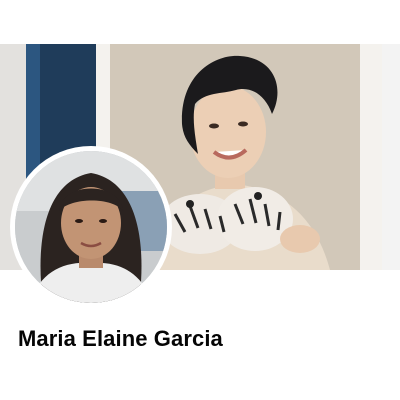 Image resolution: width=400 pixels, height=400 pixels. Describe the element at coordinates (200, 22) in the screenshot. I see `top-blank-area` at that location.